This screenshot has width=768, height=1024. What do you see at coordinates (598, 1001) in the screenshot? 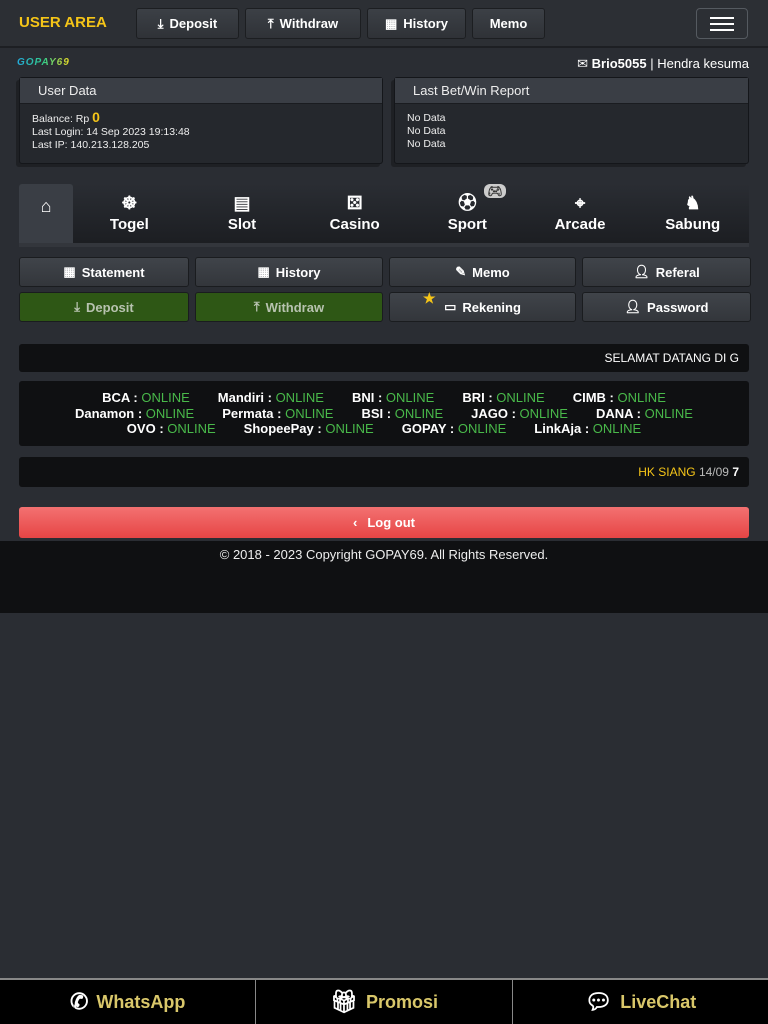
I see `chat-icon: 💬︎` at bounding box center [598, 1001].